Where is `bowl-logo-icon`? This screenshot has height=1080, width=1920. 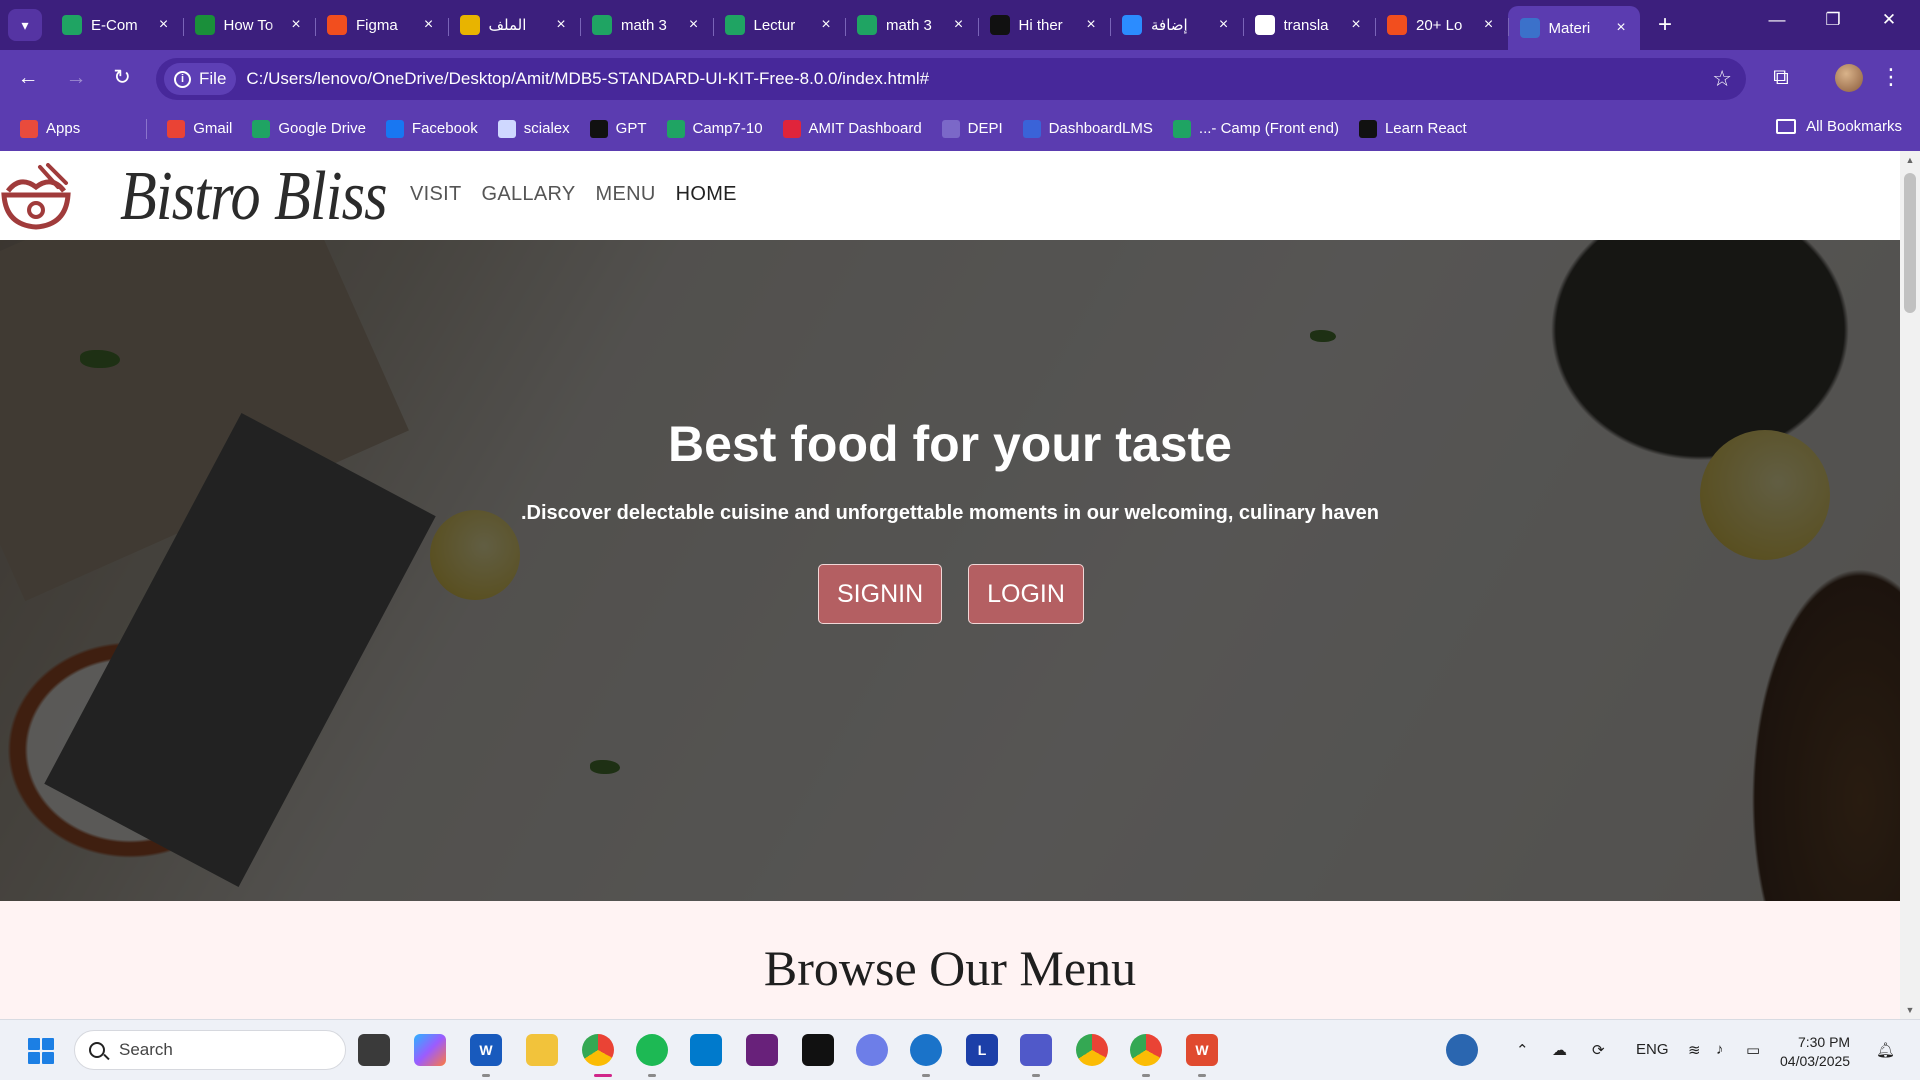
bowl-logo-icon is located at coordinates (36, 197).